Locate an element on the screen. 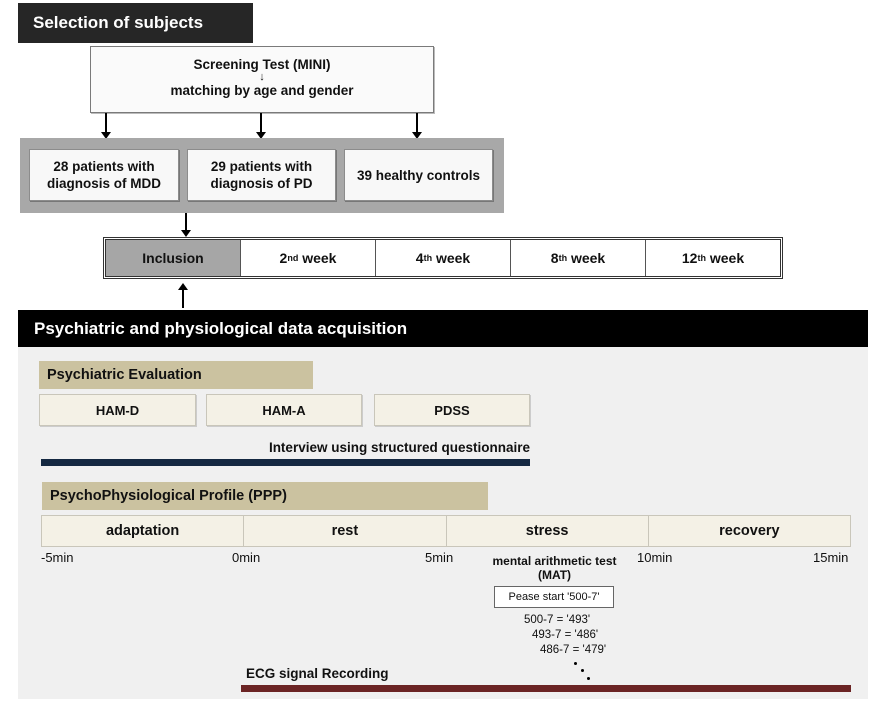 The height and width of the screenshot is (715, 892). psychiatric-evaluation-header: Psychiatric Evaluation is located at coordinates (176, 375).